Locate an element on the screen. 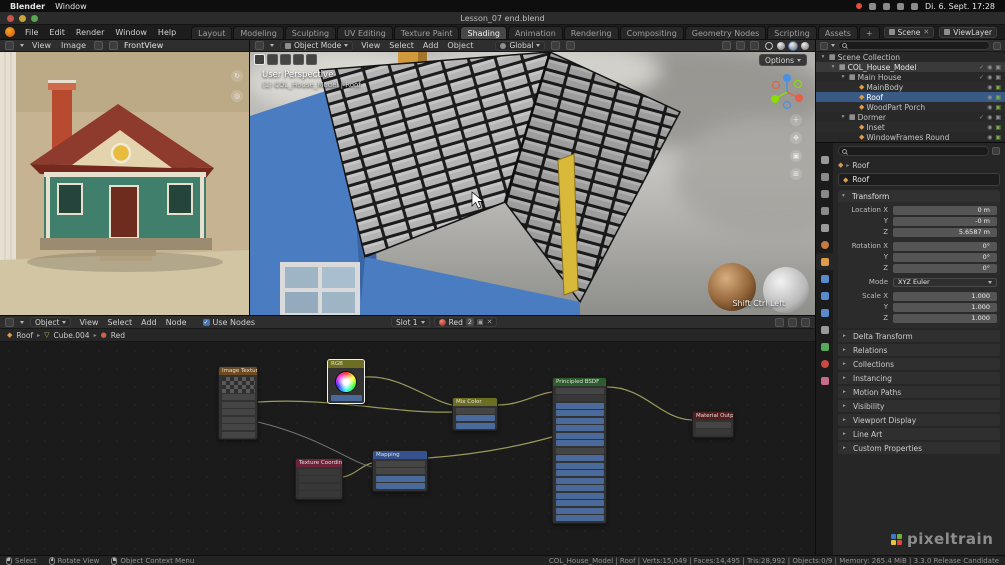 This screenshot has height=565, width=1005. viewport-menu-object: Object is located at coordinates (460, 45).